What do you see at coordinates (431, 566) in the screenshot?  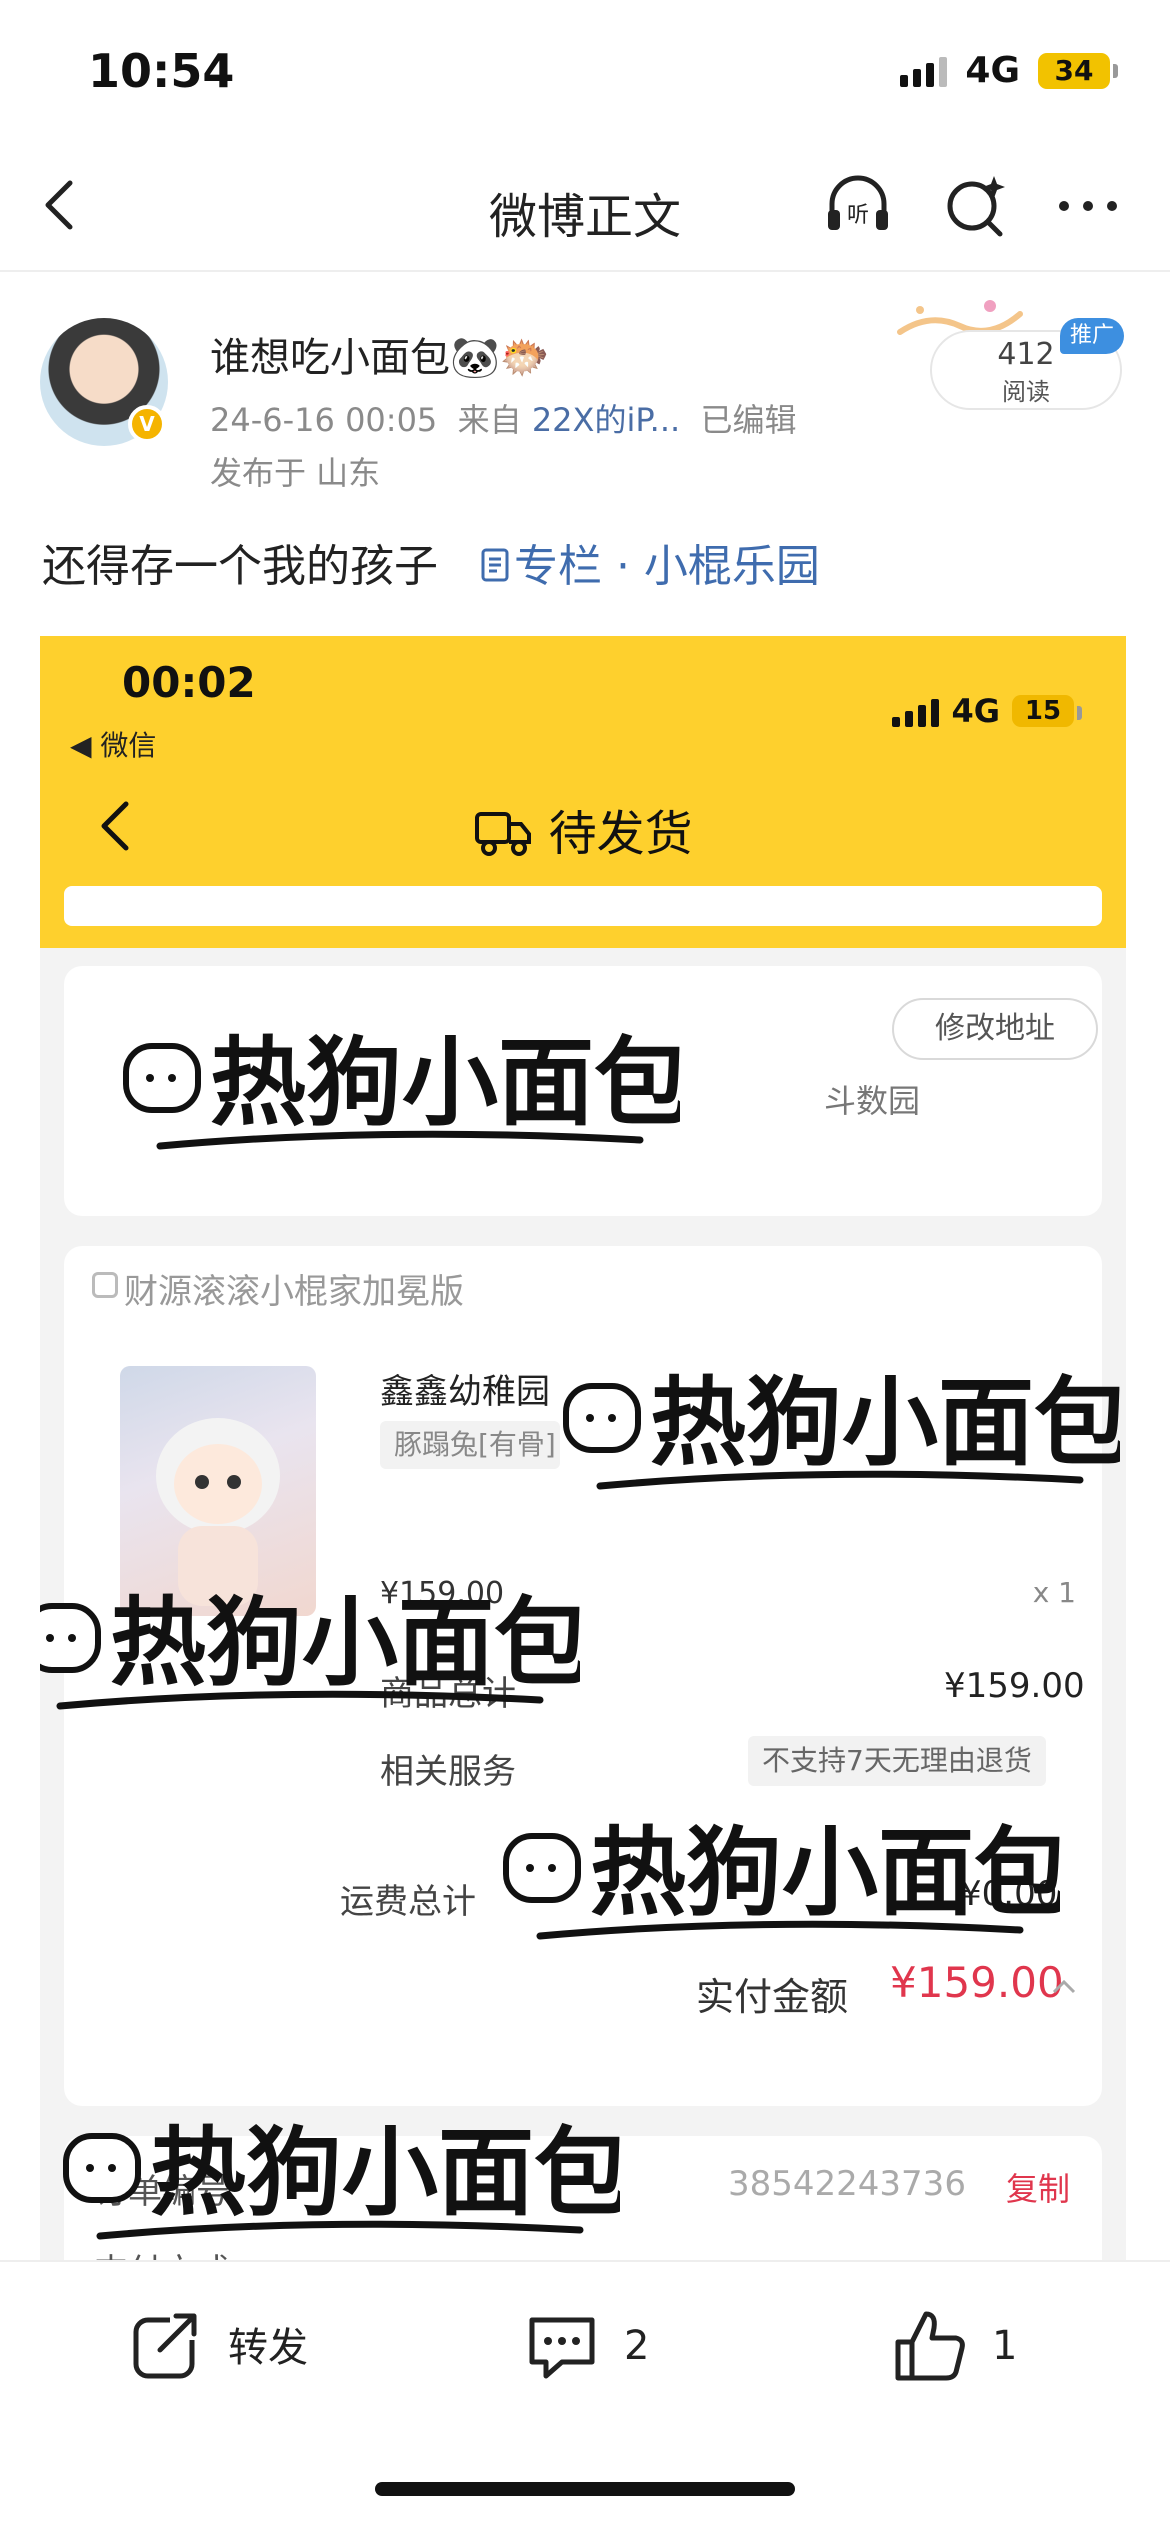 I see `post-text: 还得存一个我的孩子 专栏 · 小棍乐园` at bounding box center [431, 566].